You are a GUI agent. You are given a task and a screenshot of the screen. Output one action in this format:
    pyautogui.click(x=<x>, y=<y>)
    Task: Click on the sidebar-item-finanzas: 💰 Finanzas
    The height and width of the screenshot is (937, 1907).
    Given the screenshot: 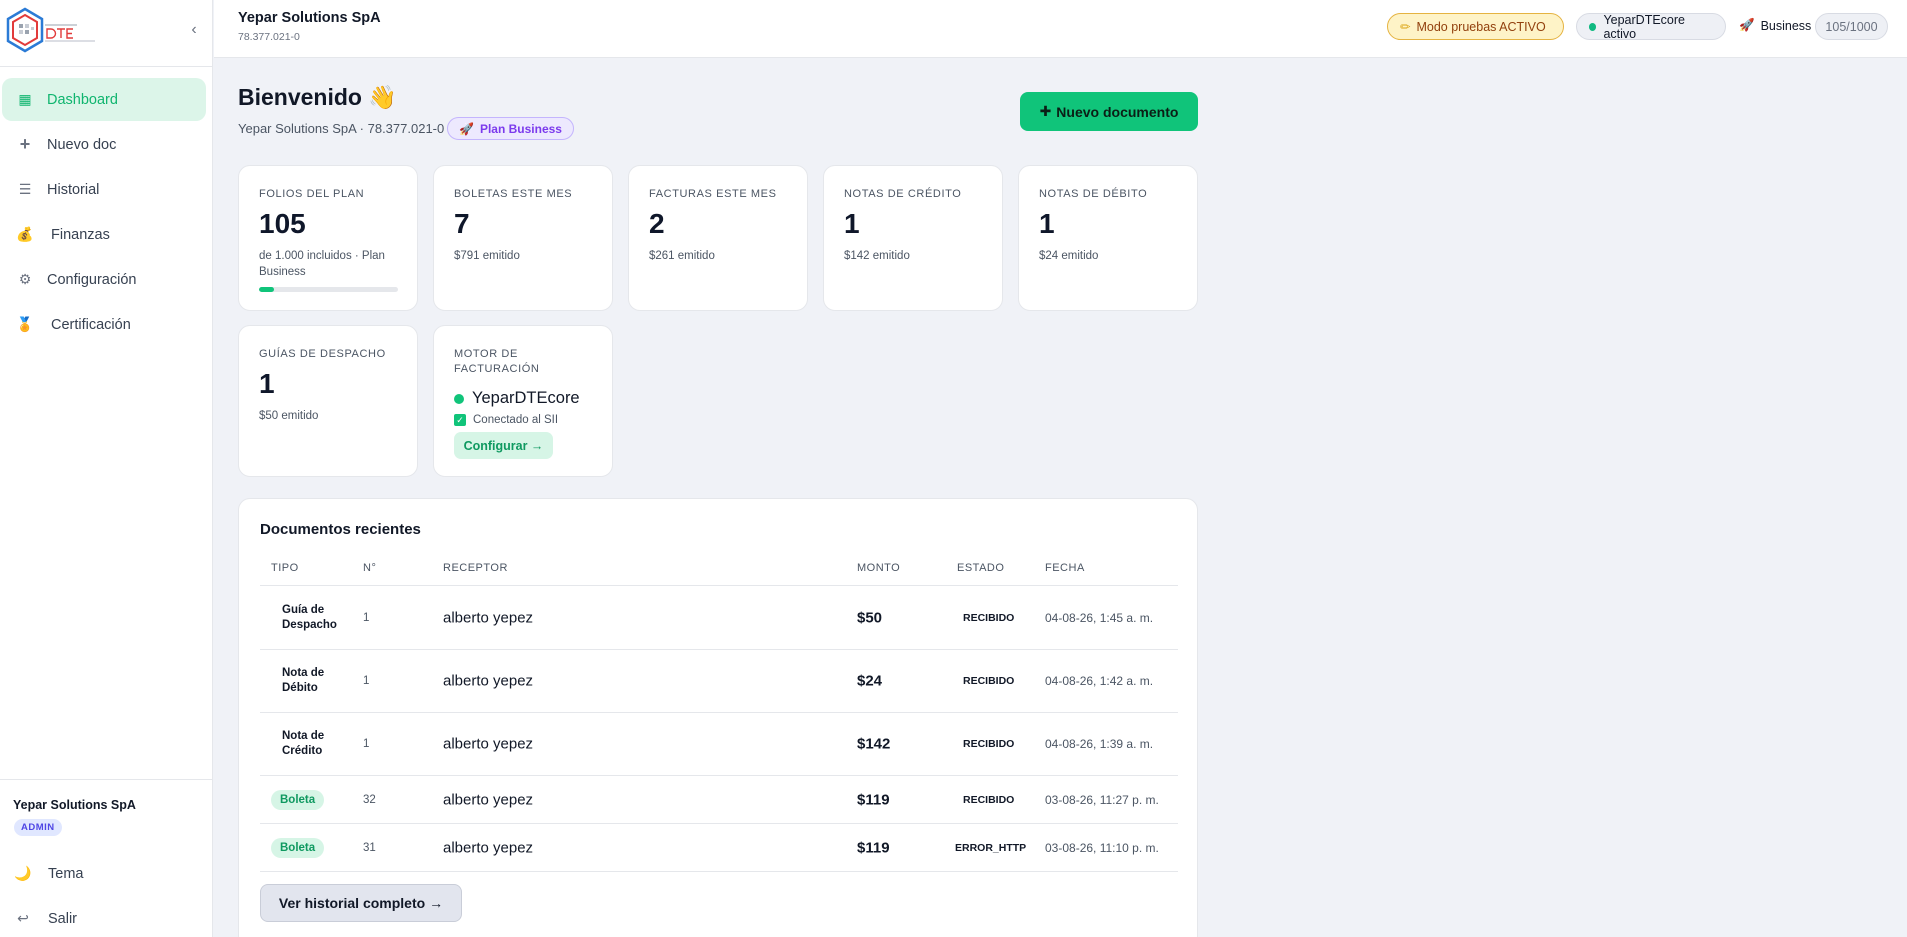 What is the action you would take?
    pyautogui.click(x=104, y=234)
    